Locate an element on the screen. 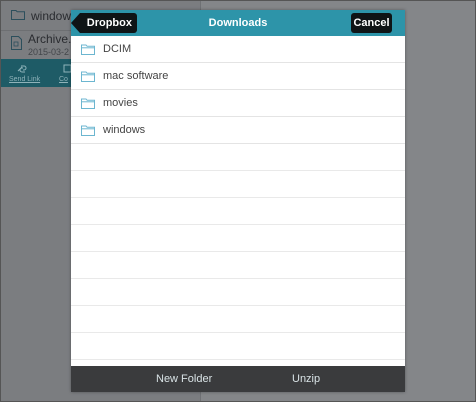  dialog-header: Downloads Dropbox Cancel is located at coordinates (238, 23).